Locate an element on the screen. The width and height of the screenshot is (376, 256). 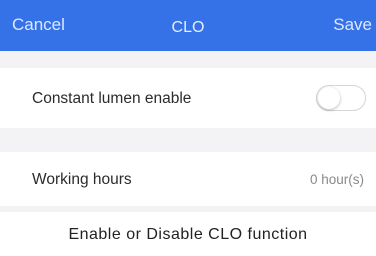
working-hours-label: Working hours is located at coordinates (82, 179).